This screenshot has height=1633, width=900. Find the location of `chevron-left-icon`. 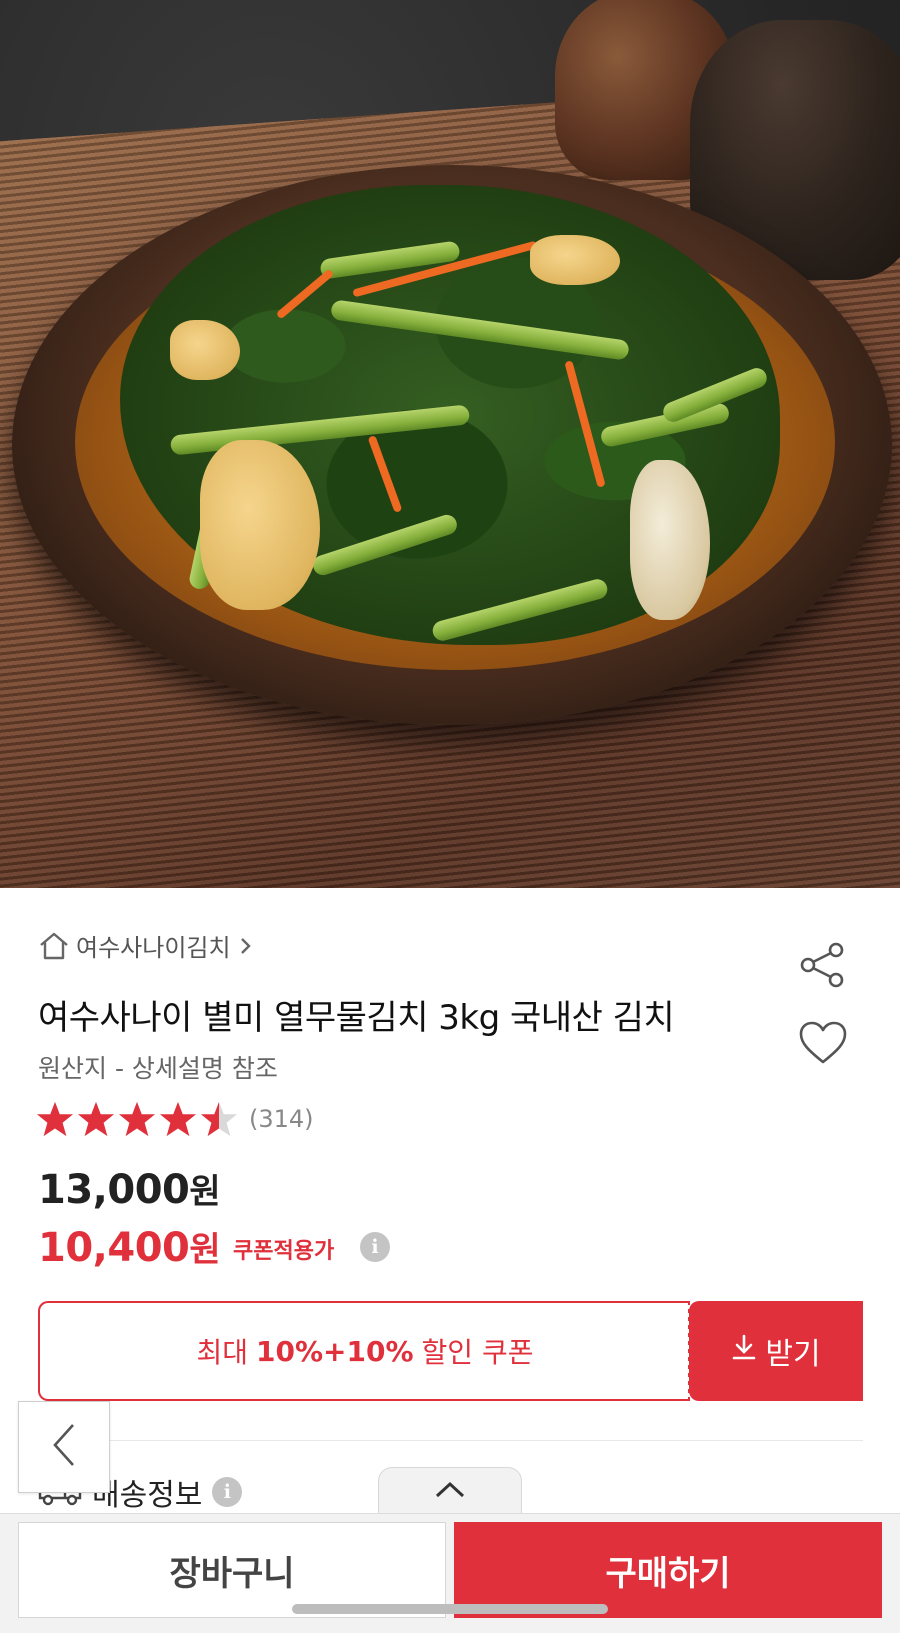

chevron-left-icon is located at coordinates (64, 1447).